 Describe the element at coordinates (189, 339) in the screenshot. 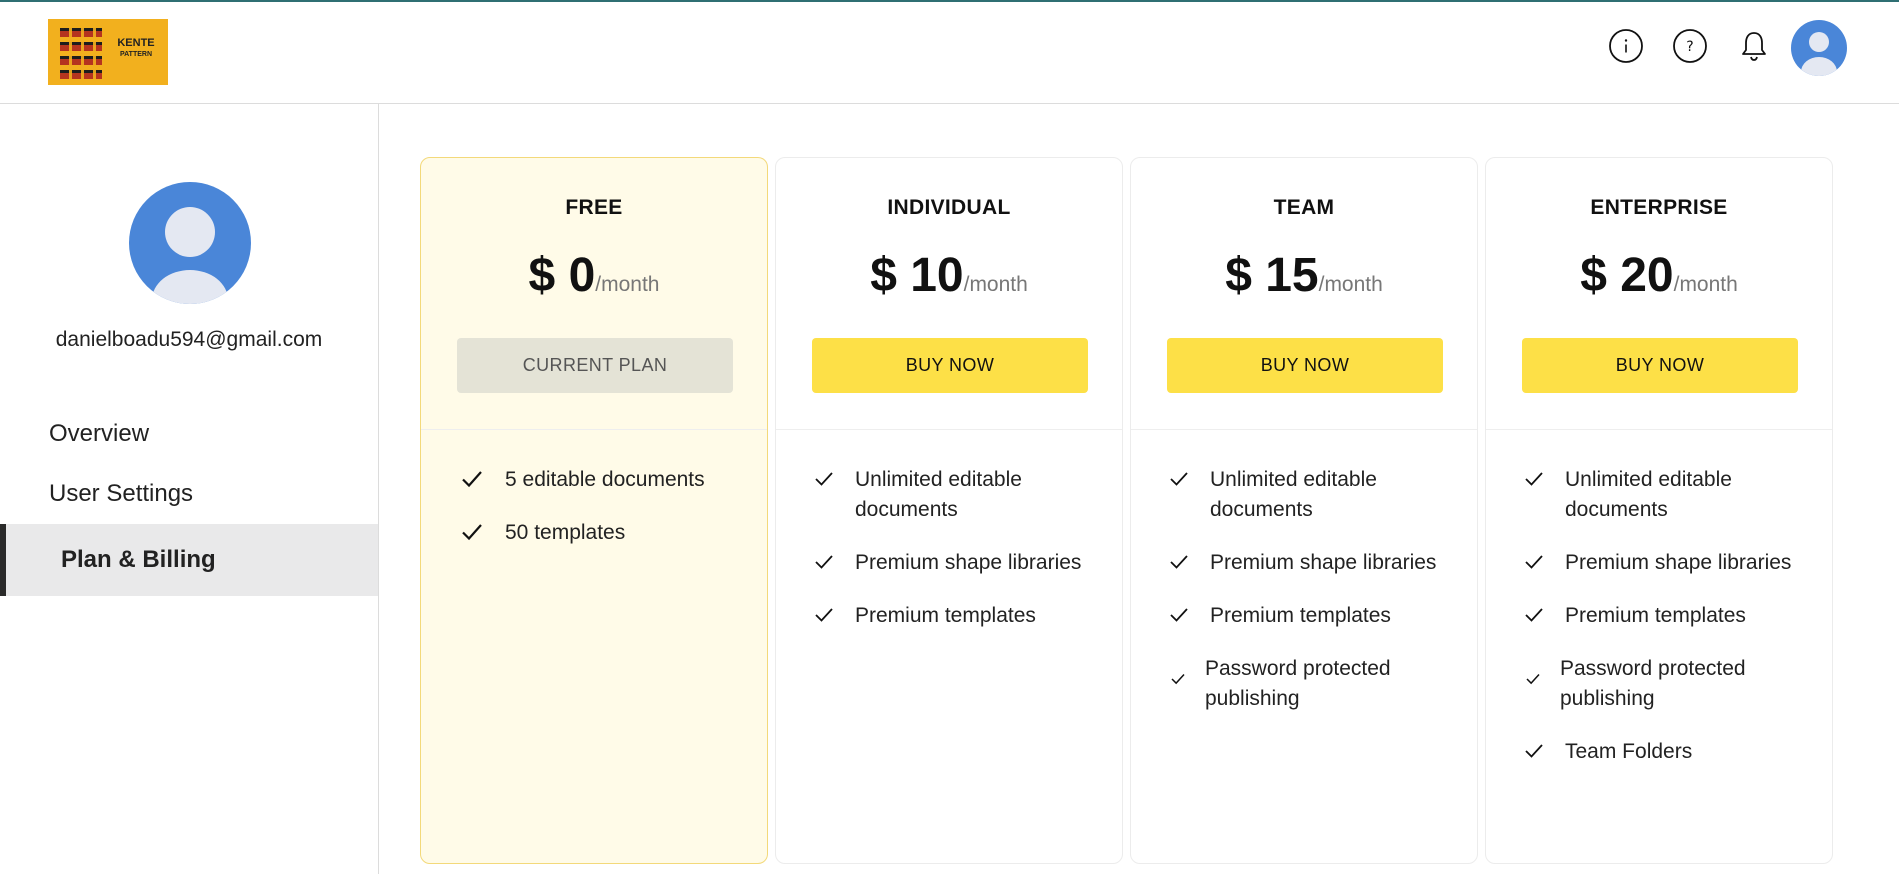

I see `user-email: danielboadu594@gmail.com` at that location.